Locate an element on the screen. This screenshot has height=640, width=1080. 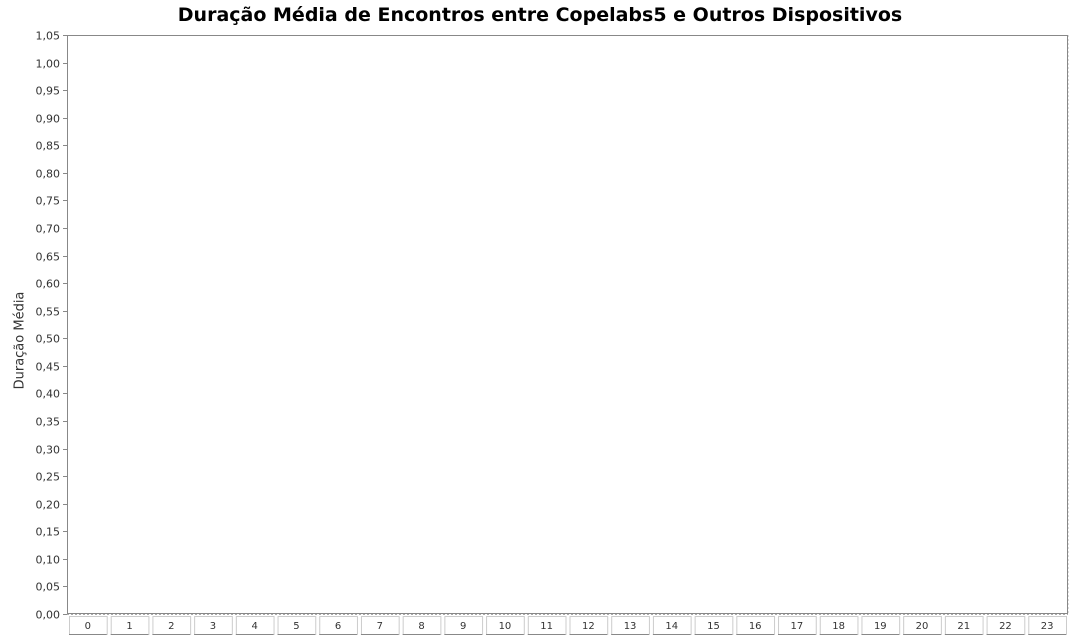
y-tick-label: 0,25 is located at coordinates (48, 477).